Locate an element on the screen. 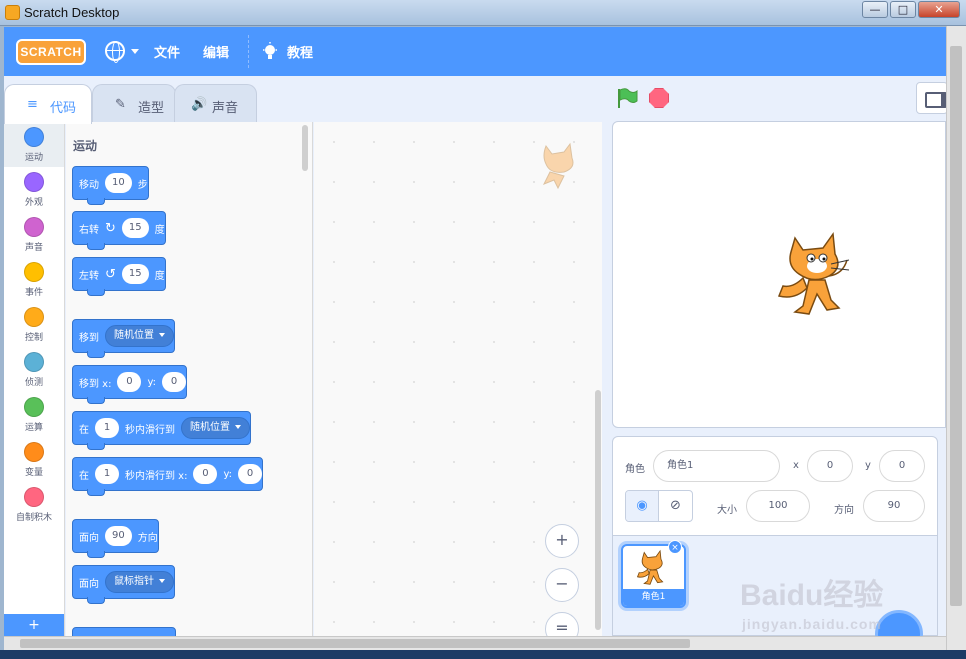 The width and height of the screenshot is (966, 659). block-input: 90 is located at coordinates (118, 536).